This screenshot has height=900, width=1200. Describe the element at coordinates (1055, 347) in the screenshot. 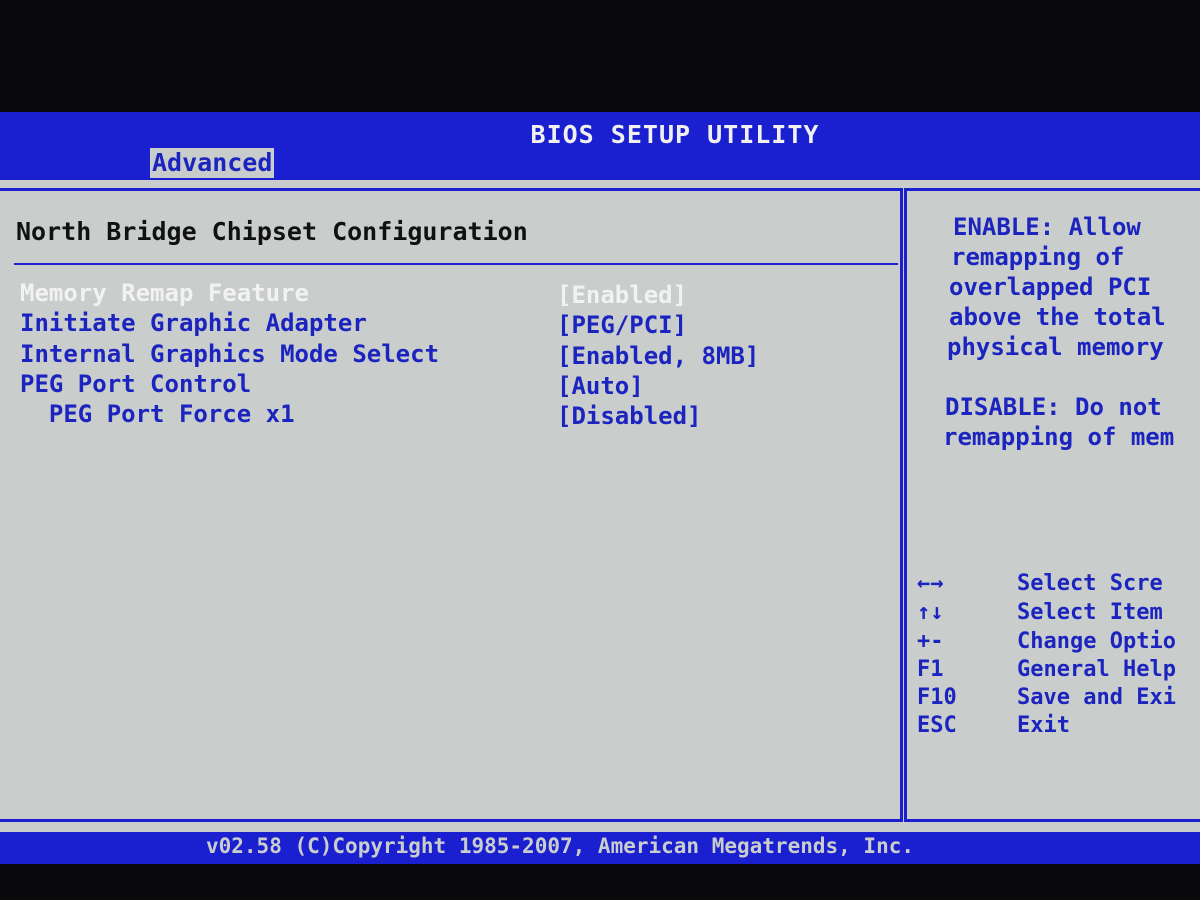

I see `help-line: physical memory` at that location.